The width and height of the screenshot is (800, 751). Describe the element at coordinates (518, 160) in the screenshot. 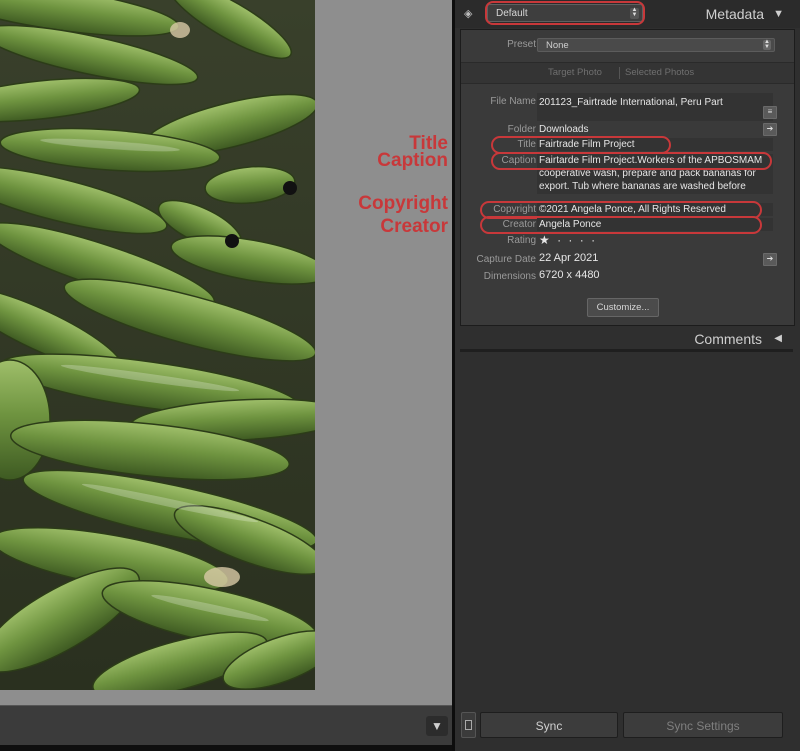

I see `caption-label: Caption` at that location.